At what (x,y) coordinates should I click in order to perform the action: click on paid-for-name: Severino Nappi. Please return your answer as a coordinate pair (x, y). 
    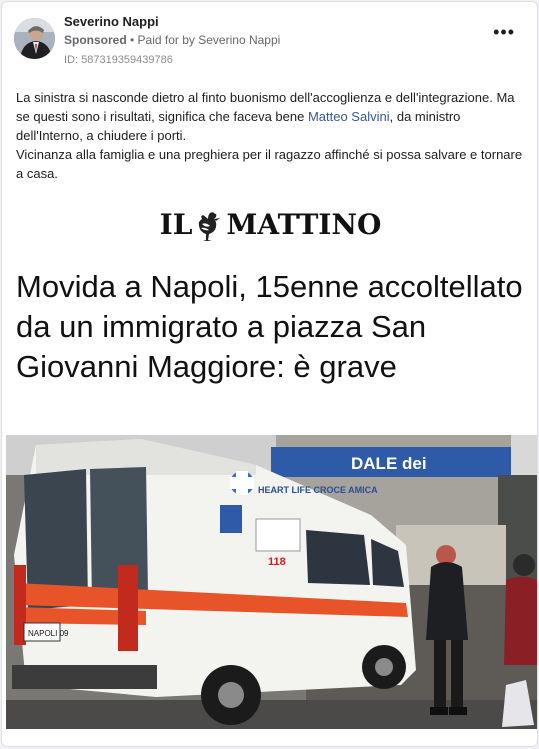
    Looking at the image, I should click on (239, 40).